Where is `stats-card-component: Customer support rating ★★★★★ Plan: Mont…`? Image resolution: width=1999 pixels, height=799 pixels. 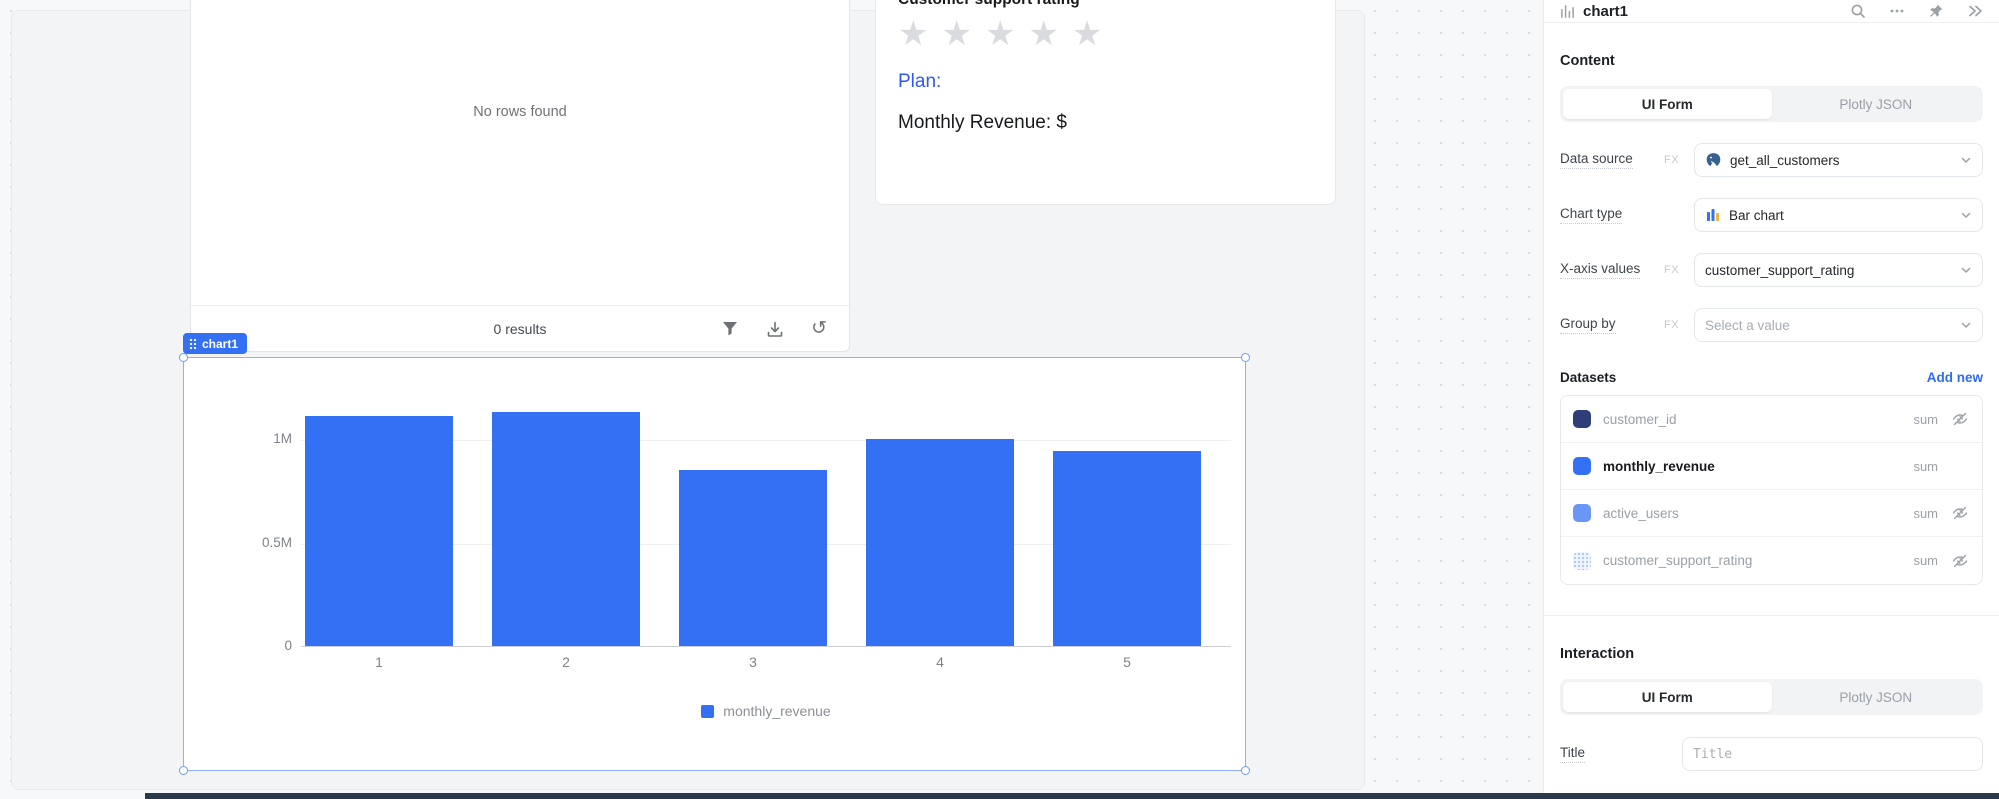
stats-card-component: Customer support rating ★★★★★ Plan: Mont… is located at coordinates (1105, 102).